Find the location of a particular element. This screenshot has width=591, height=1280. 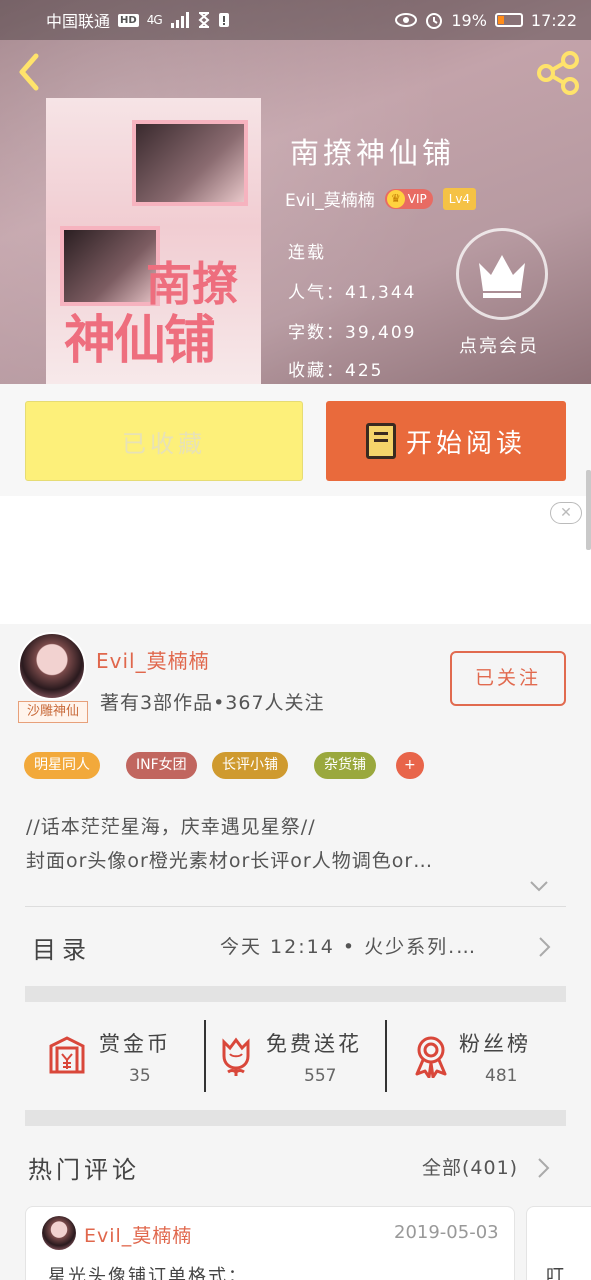

send-flowers-button: 免费送花 557 is located at coordinates (296, 1056).